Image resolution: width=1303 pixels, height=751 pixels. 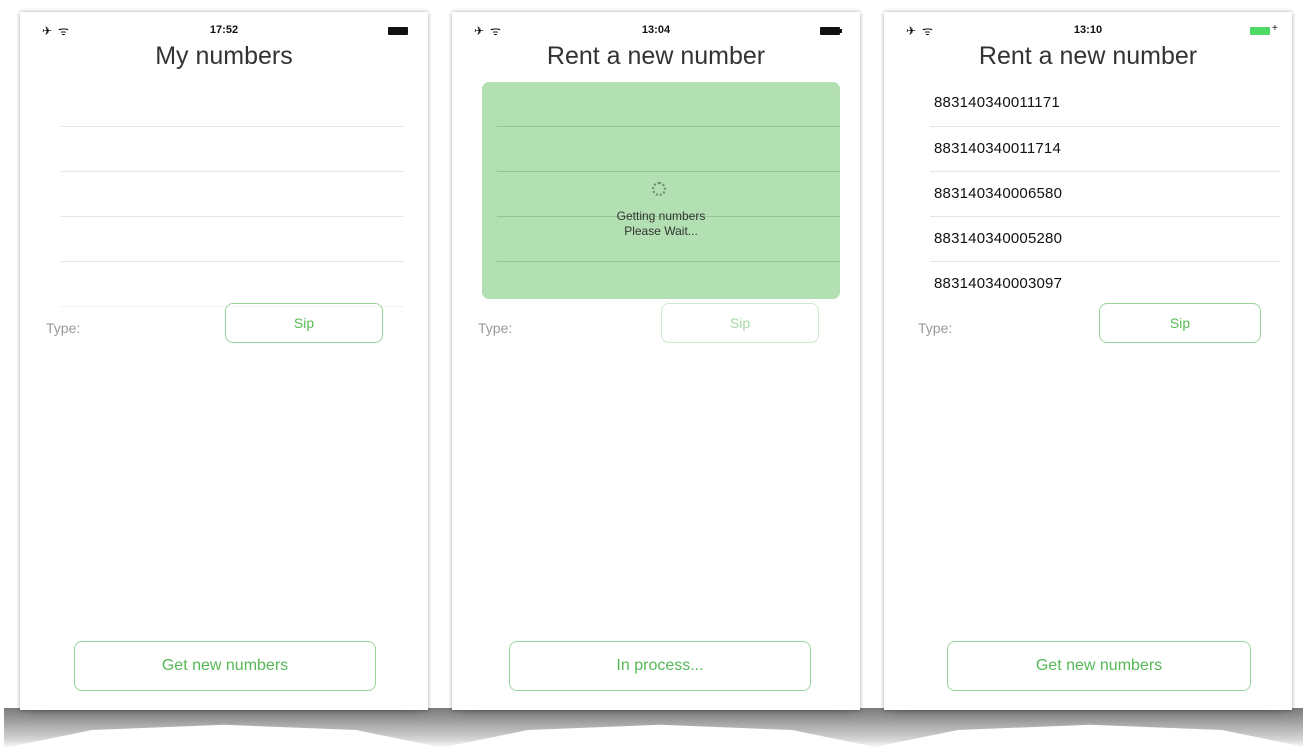 I want to click on status-time: 17:52, so click(x=224, y=30).